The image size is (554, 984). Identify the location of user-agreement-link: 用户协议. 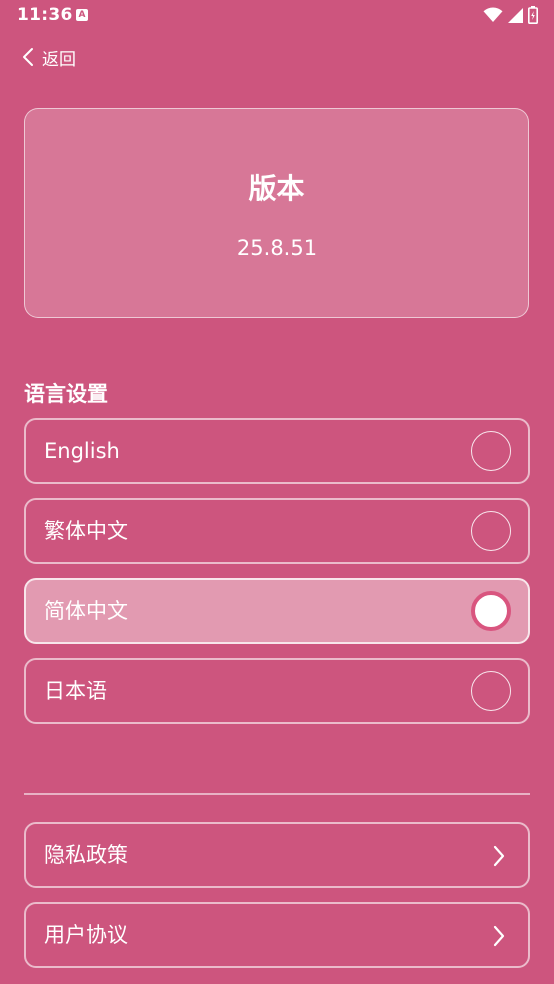
(277, 935).